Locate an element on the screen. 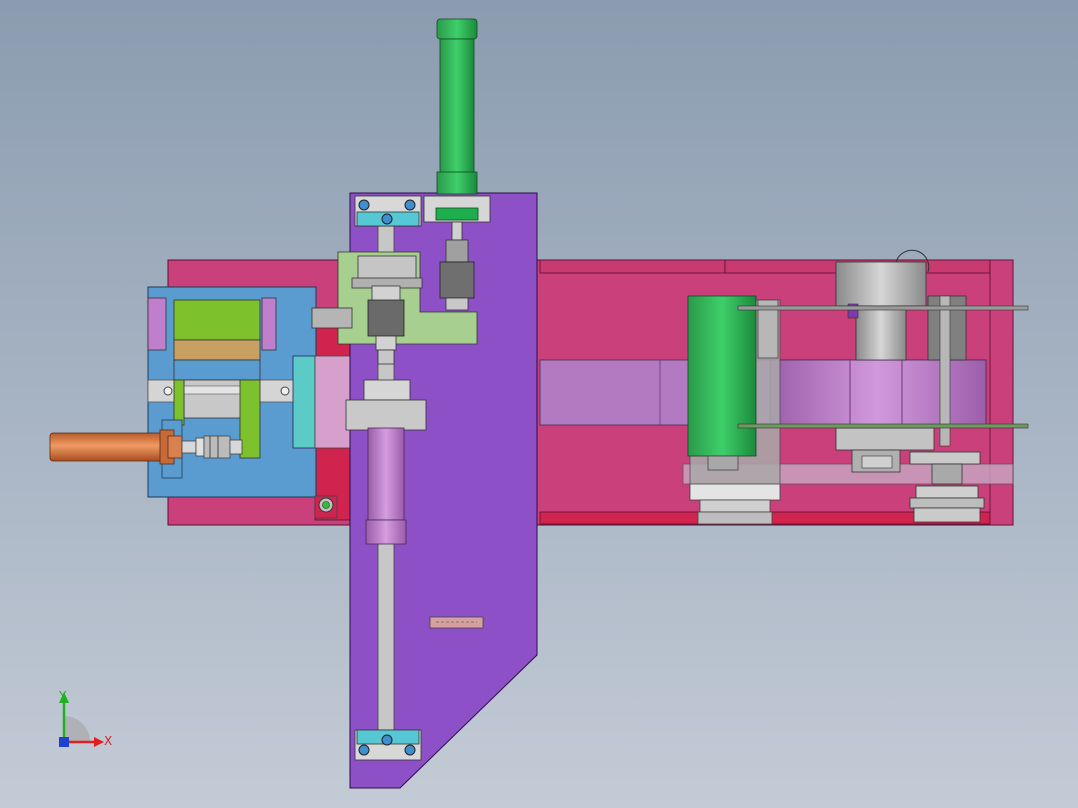 Image resolution: width=1078 pixels, height=808 pixels. x-axis-label: X is located at coordinates (108, 741).